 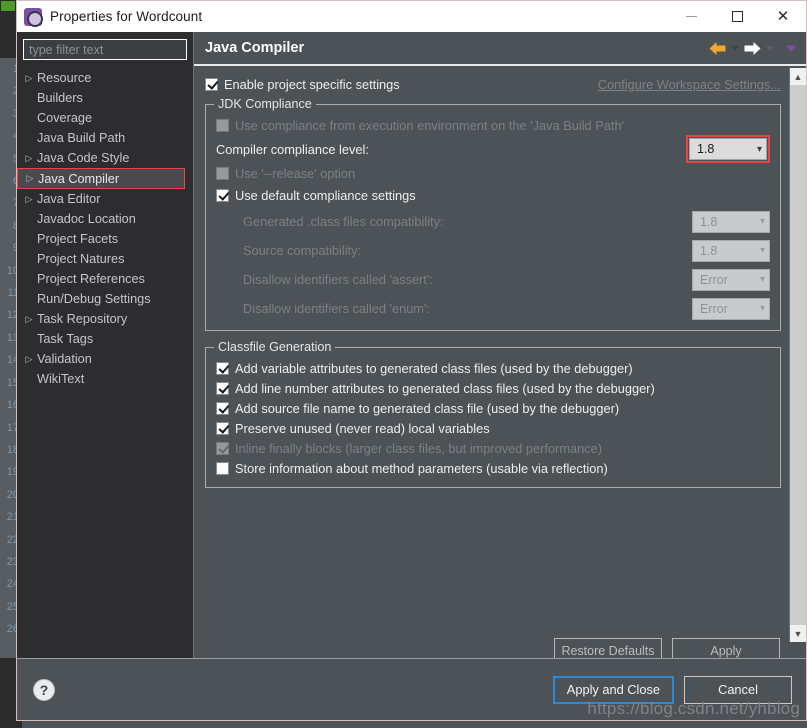 What do you see at coordinates (105, 359) in the screenshot?
I see `sidebar-item-validation: ▷ Validation` at bounding box center [105, 359].